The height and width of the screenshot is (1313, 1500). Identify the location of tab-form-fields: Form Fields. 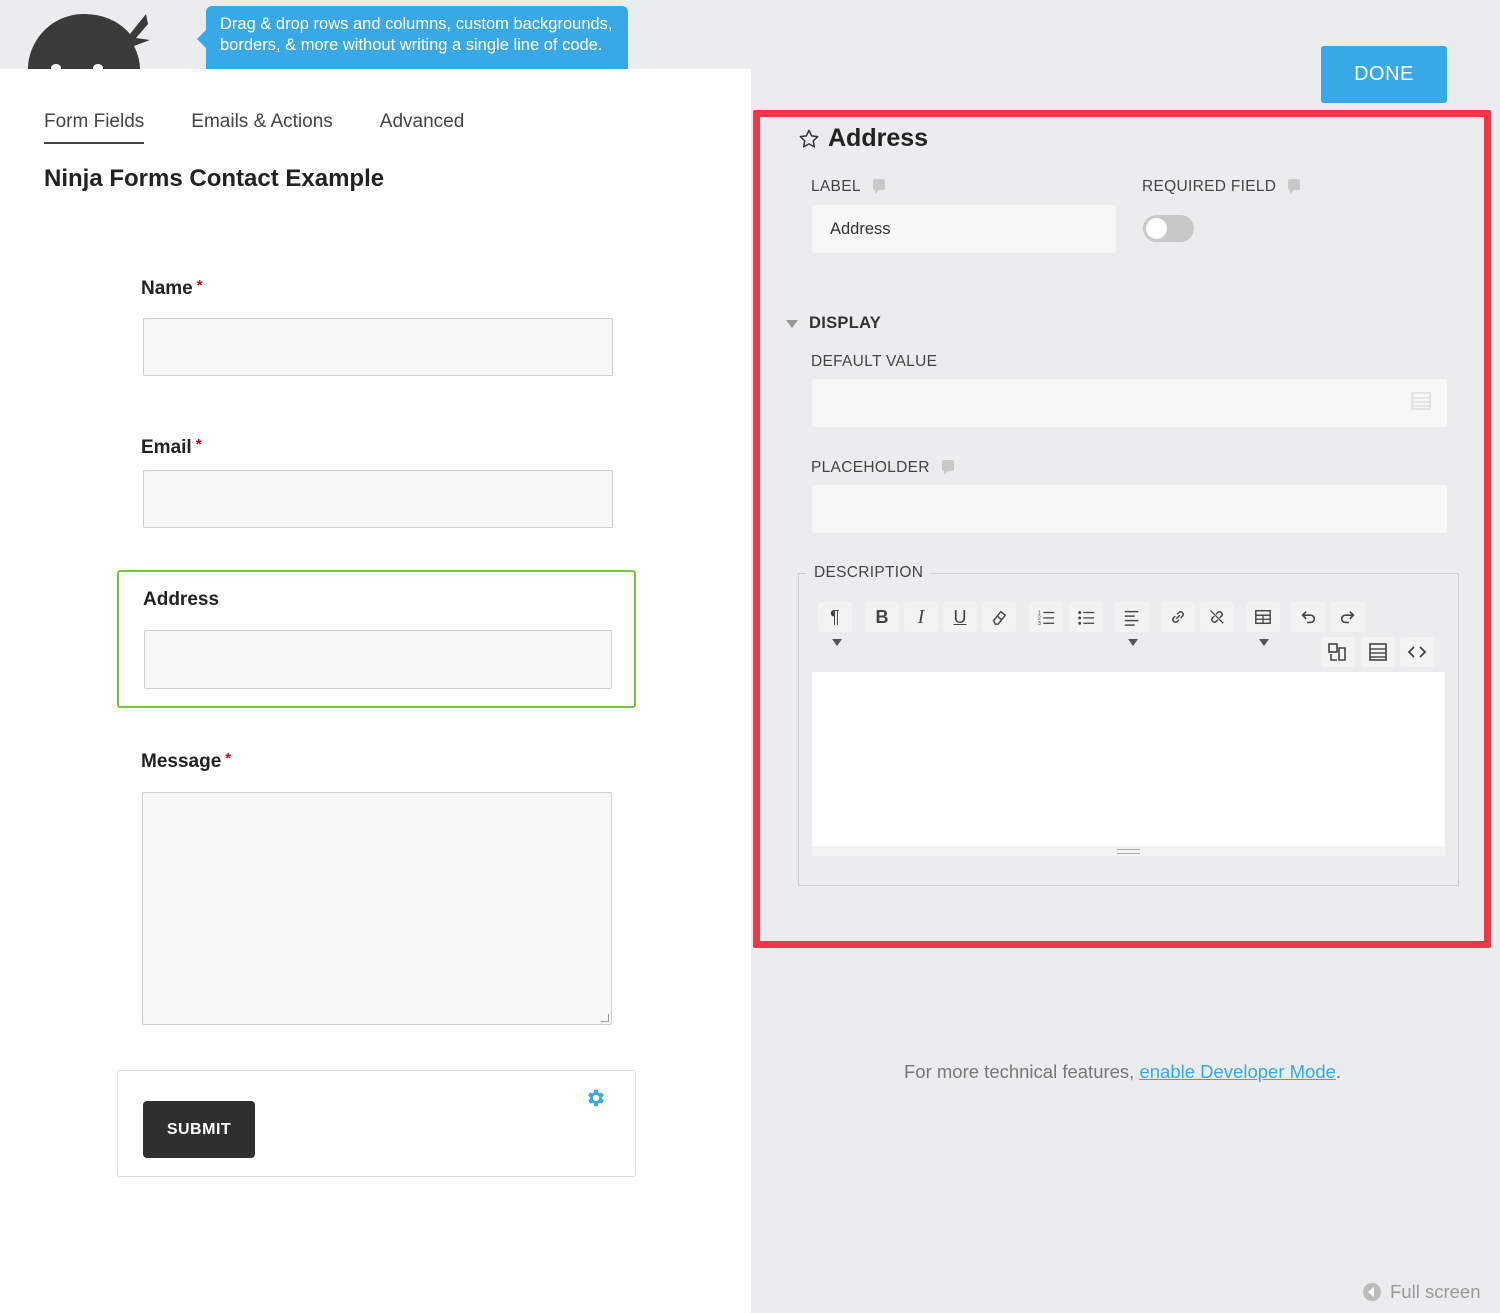
(94, 127).